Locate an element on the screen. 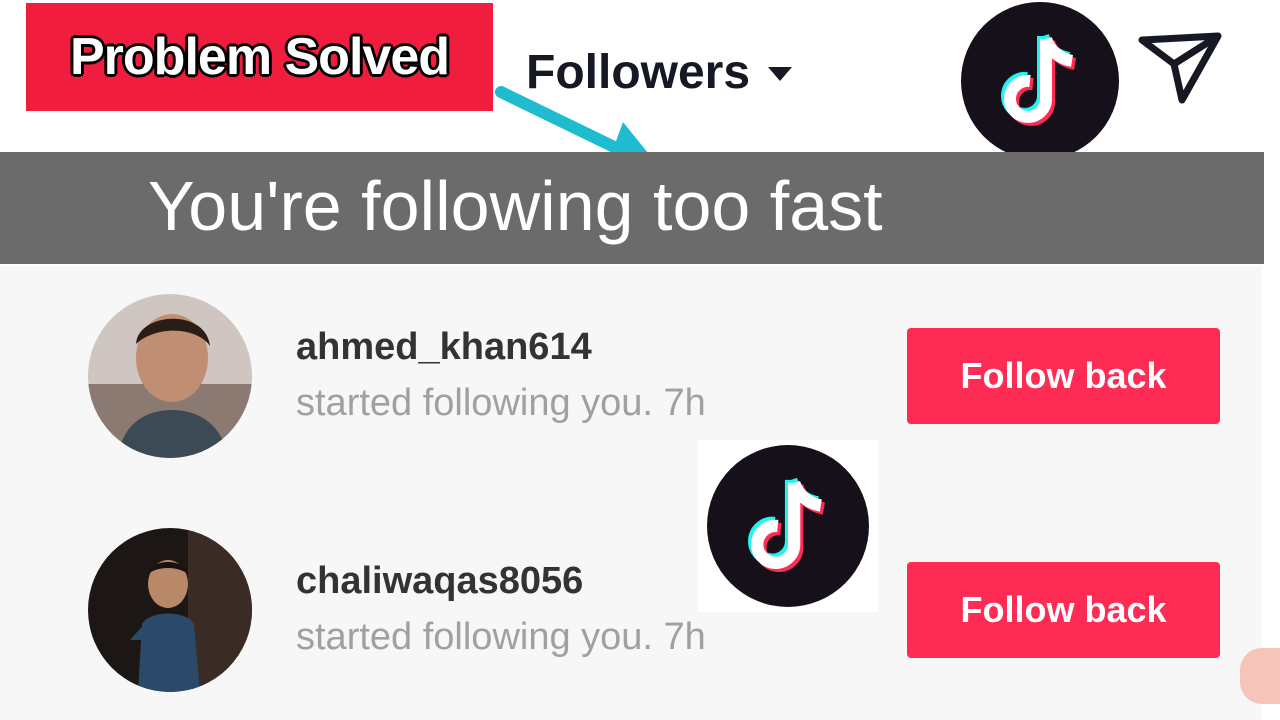  caret-down-icon is located at coordinates (780, 74).